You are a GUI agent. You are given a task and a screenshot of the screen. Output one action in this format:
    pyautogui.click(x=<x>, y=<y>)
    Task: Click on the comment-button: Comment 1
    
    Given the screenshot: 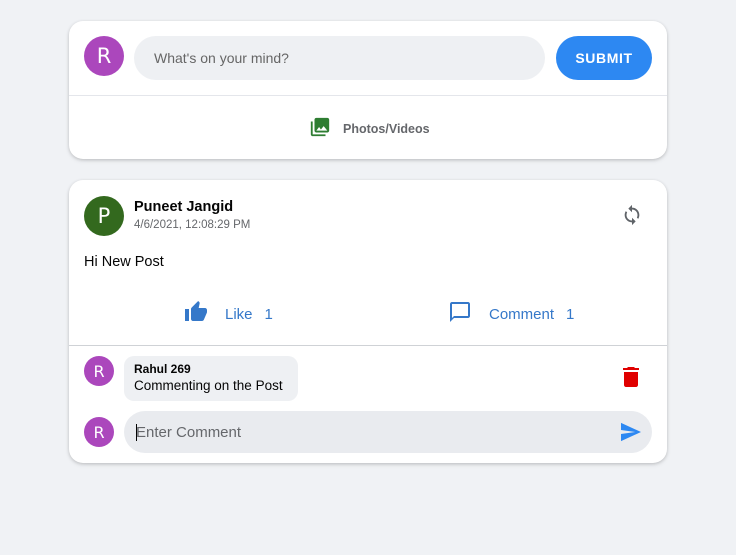 What is the action you would take?
    pyautogui.click(x=511, y=314)
    